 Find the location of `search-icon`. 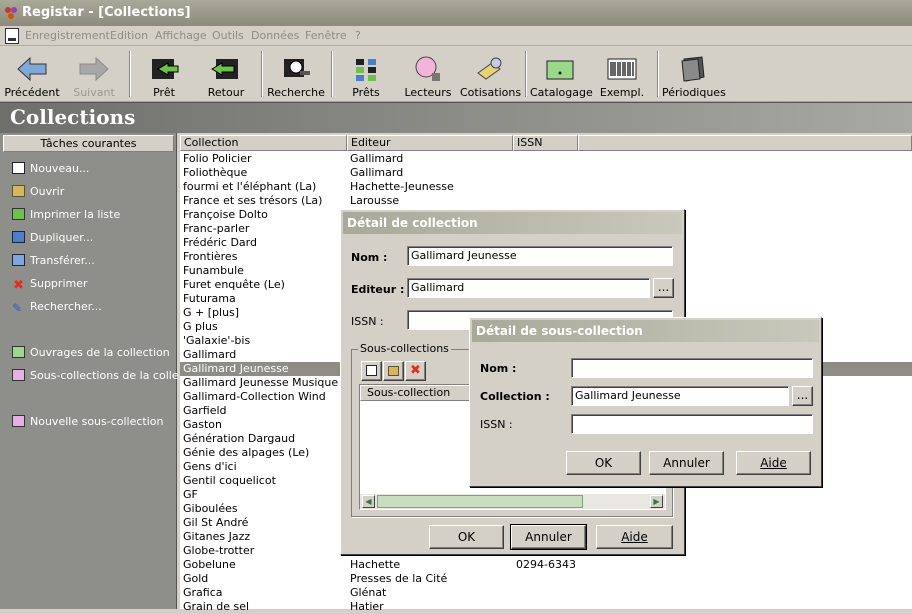

search-icon is located at coordinates (297, 68).